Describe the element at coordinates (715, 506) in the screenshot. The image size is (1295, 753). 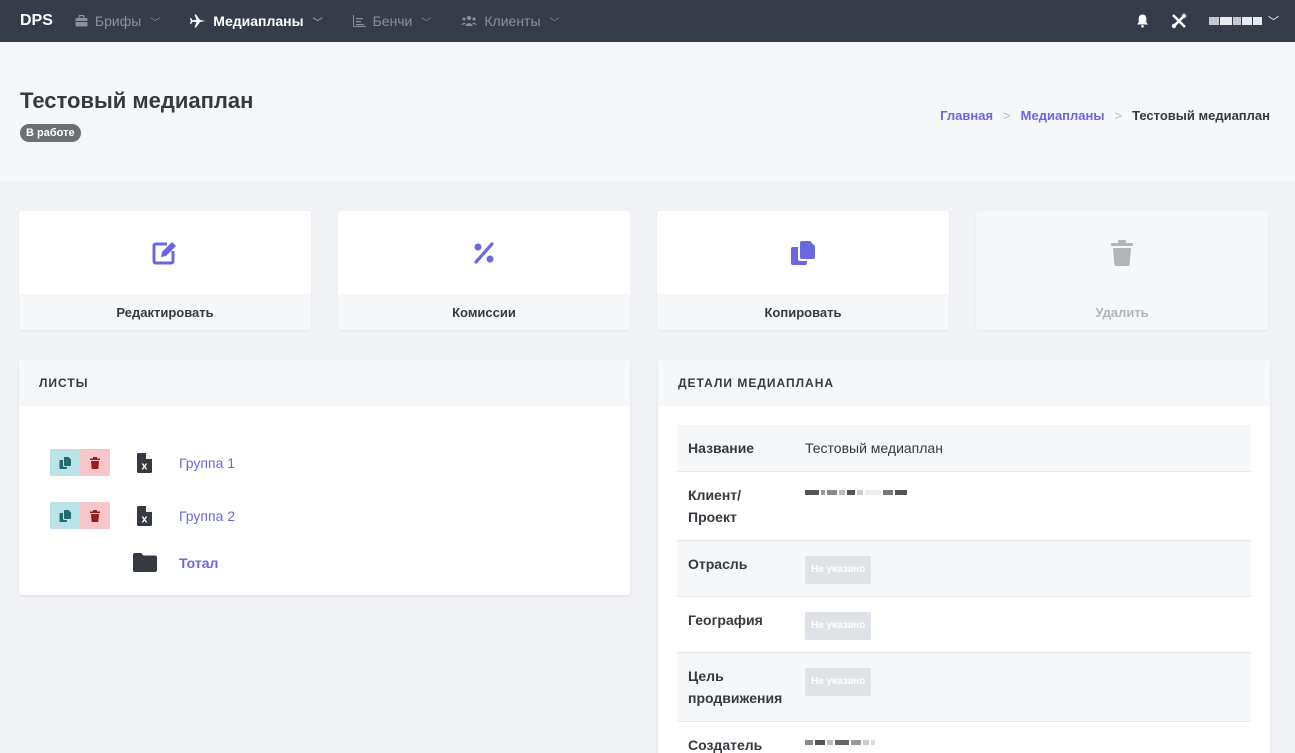
I see `row-key: Клиент/ Проект` at that location.